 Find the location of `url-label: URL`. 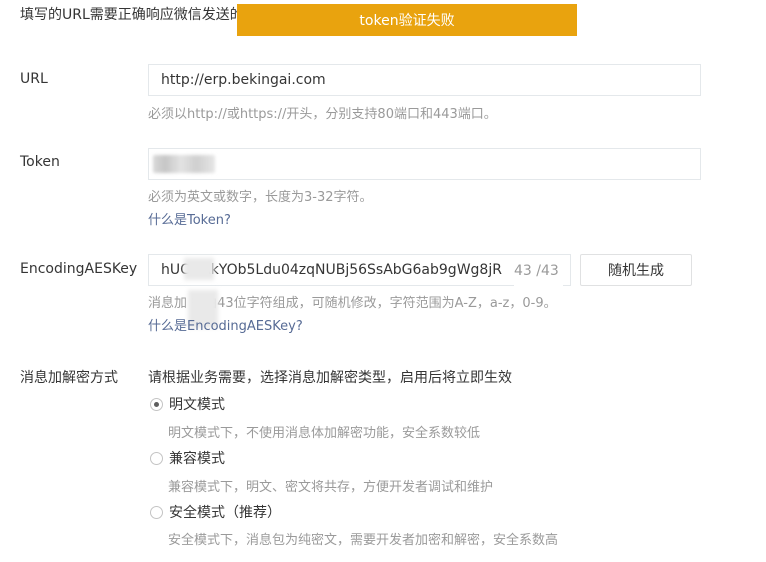

url-label: URL is located at coordinates (34, 79).